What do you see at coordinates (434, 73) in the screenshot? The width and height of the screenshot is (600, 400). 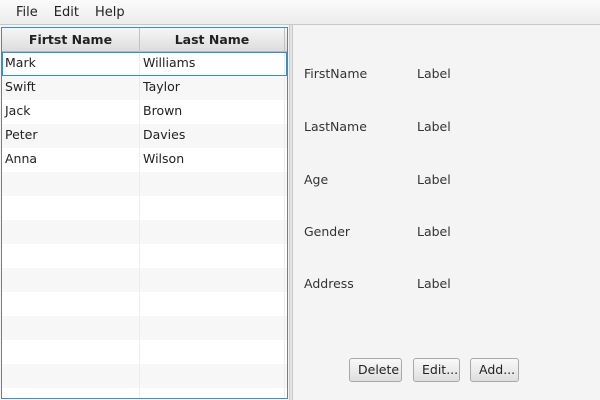 I see `value-first-name: Label` at bounding box center [434, 73].